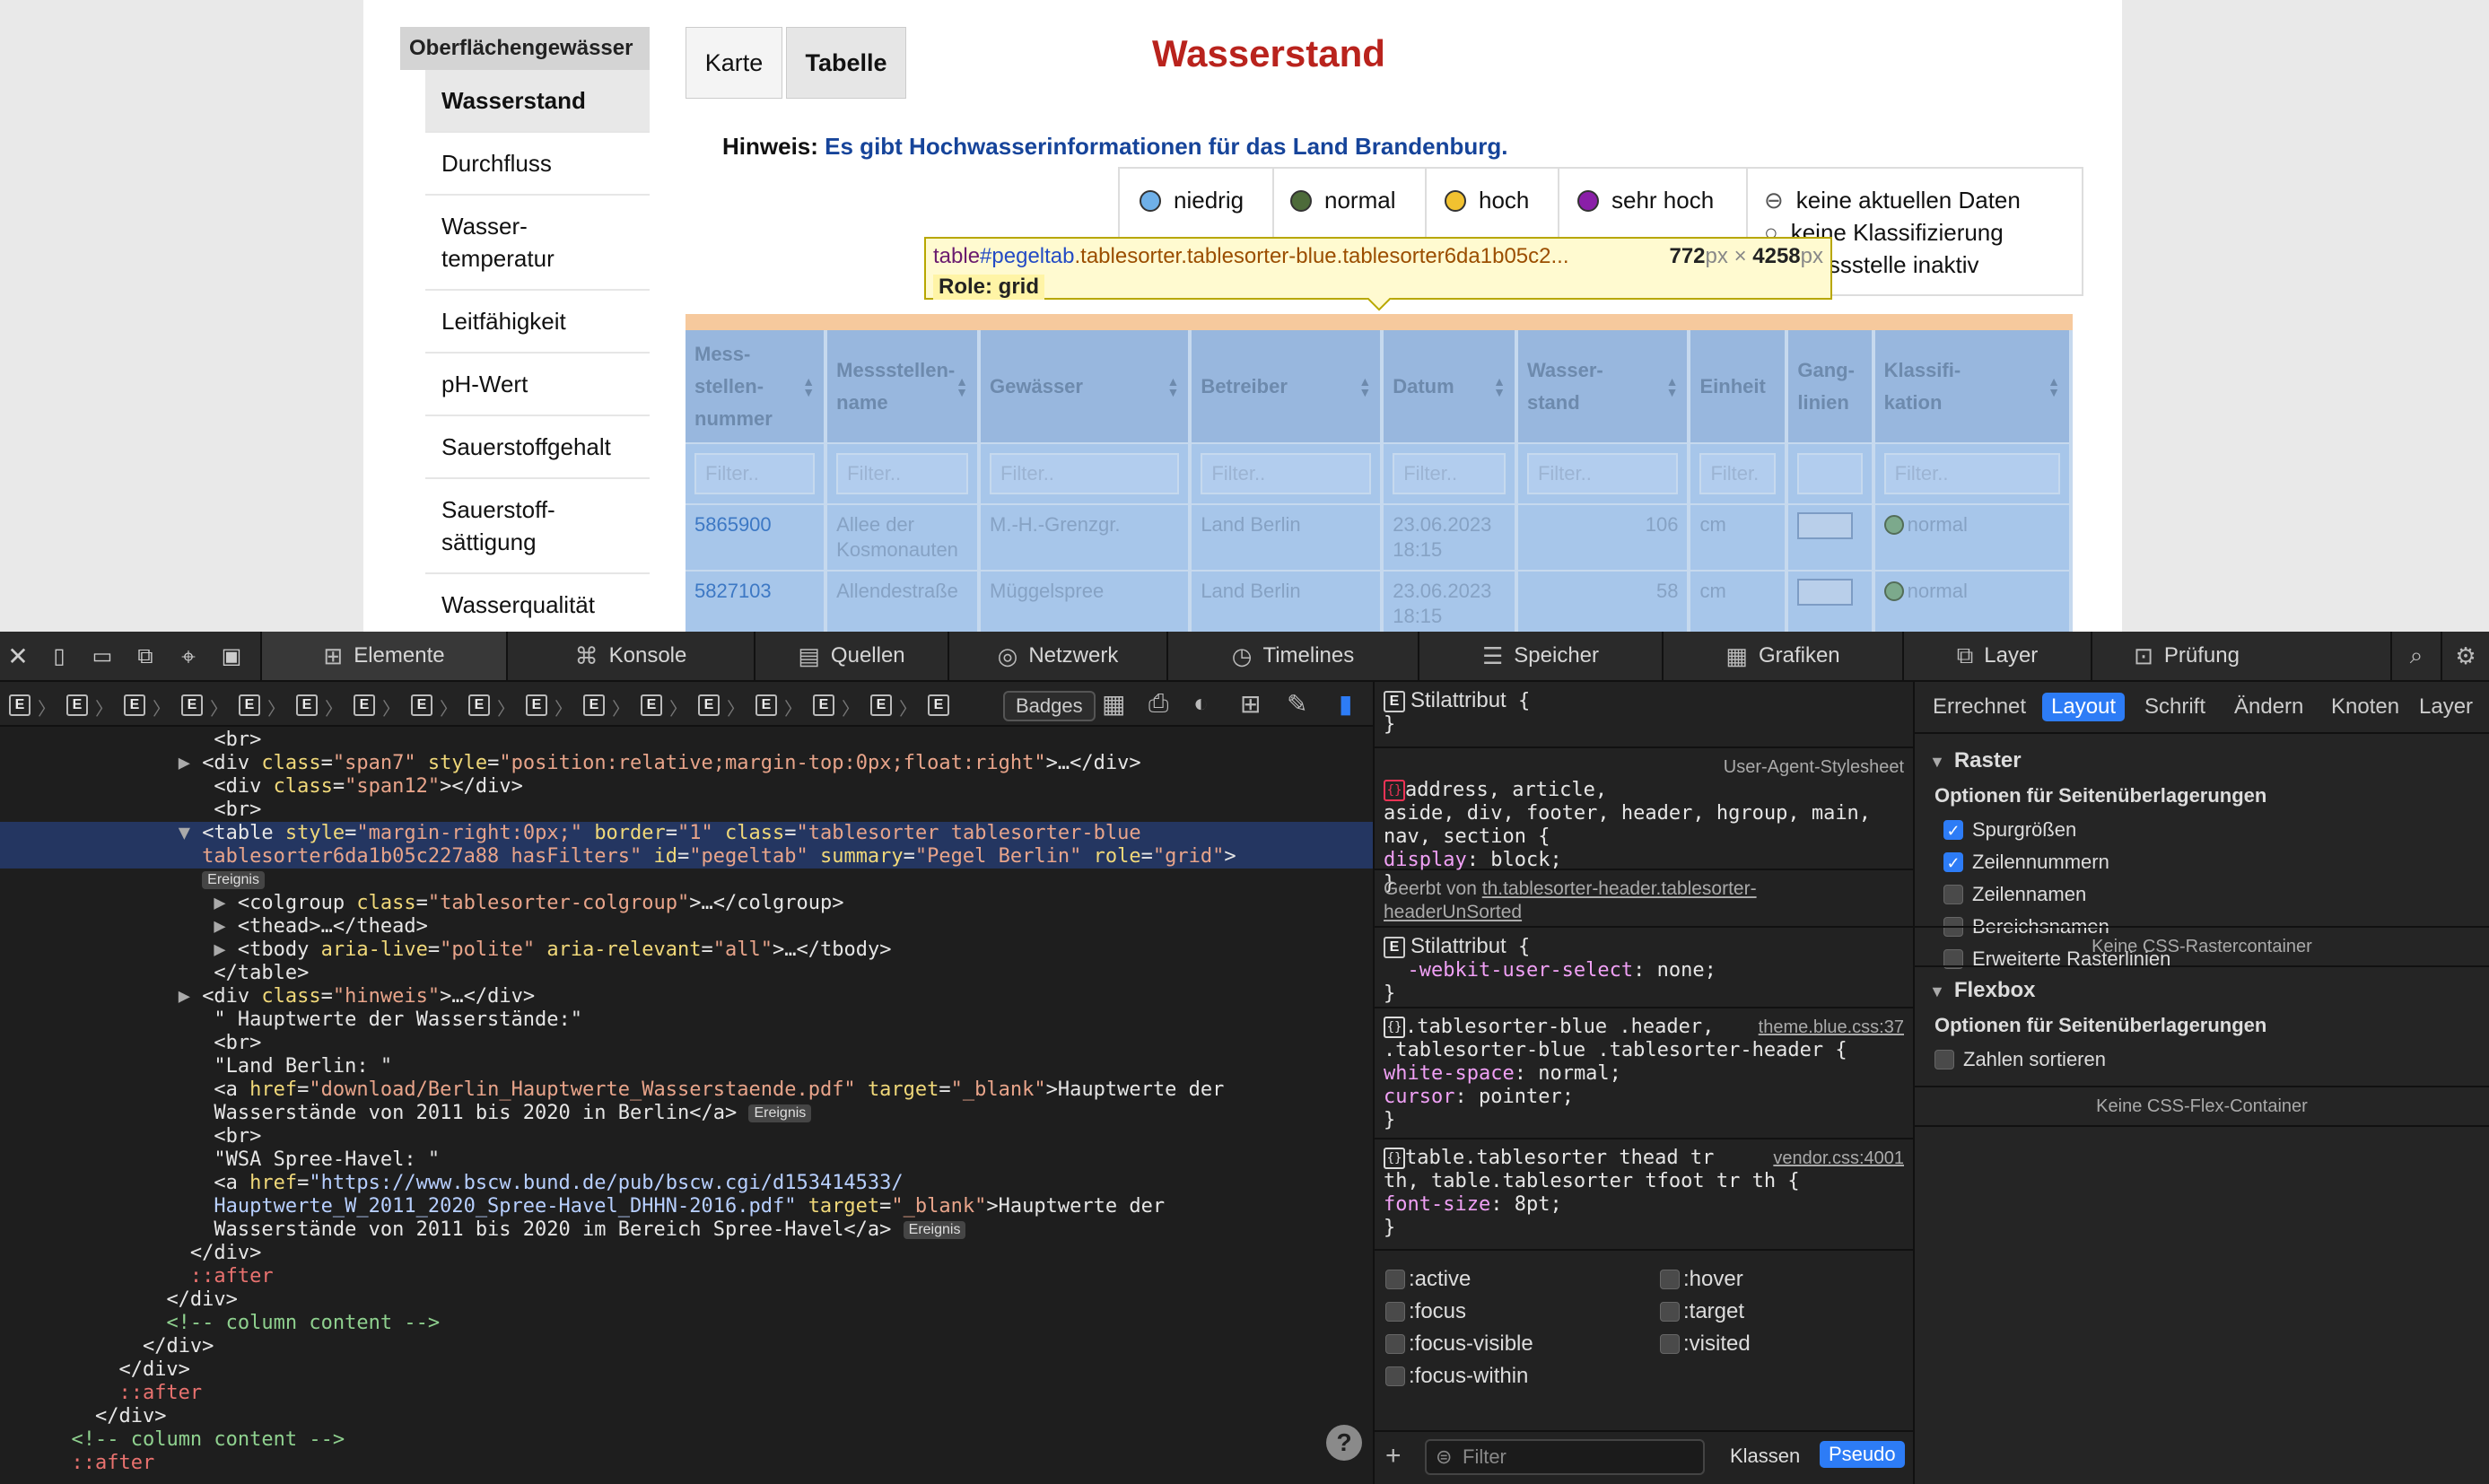 The height and width of the screenshot is (1484, 2489). Describe the element at coordinates (1702, 1311) in the screenshot. I see `pseudo-class-option: :target` at that location.